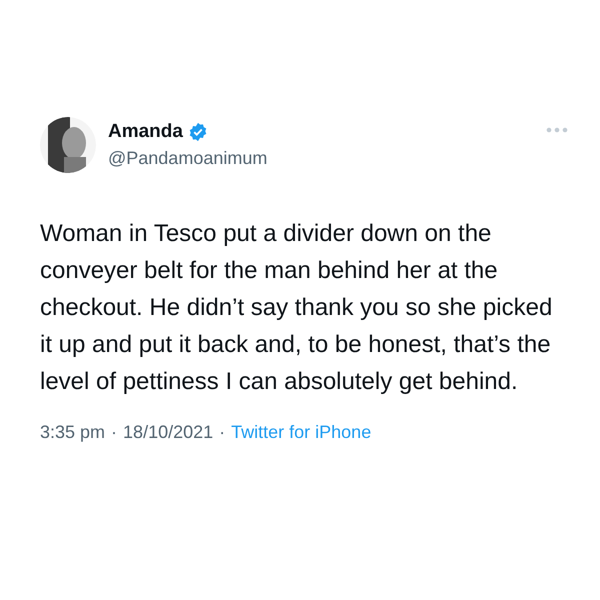  I want to click on tweet-source-link: Twitter for iPhone, so click(301, 432).